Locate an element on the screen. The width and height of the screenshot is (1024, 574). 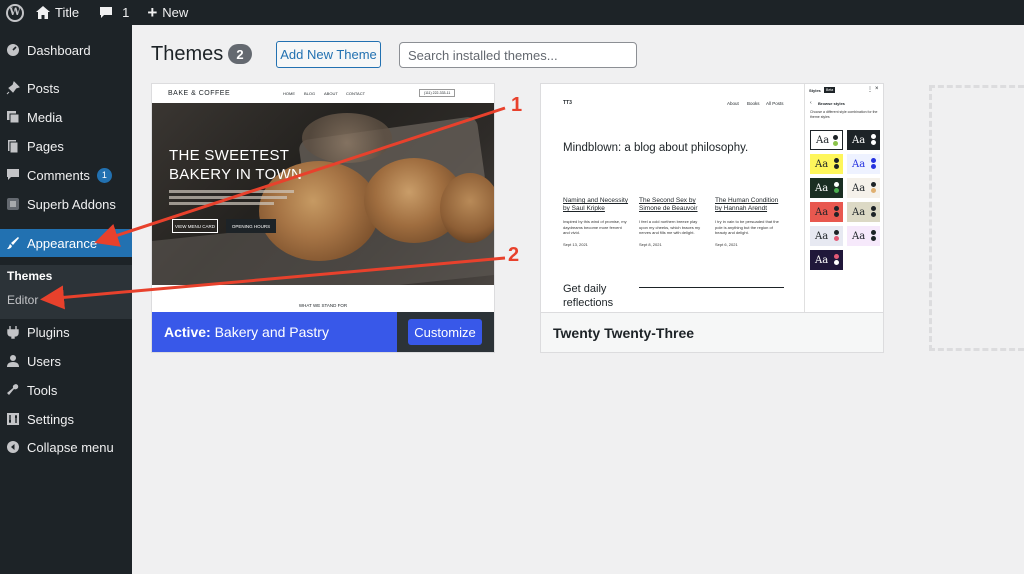
sidebar-item-label: Pages is located at coordinates (45, 146).